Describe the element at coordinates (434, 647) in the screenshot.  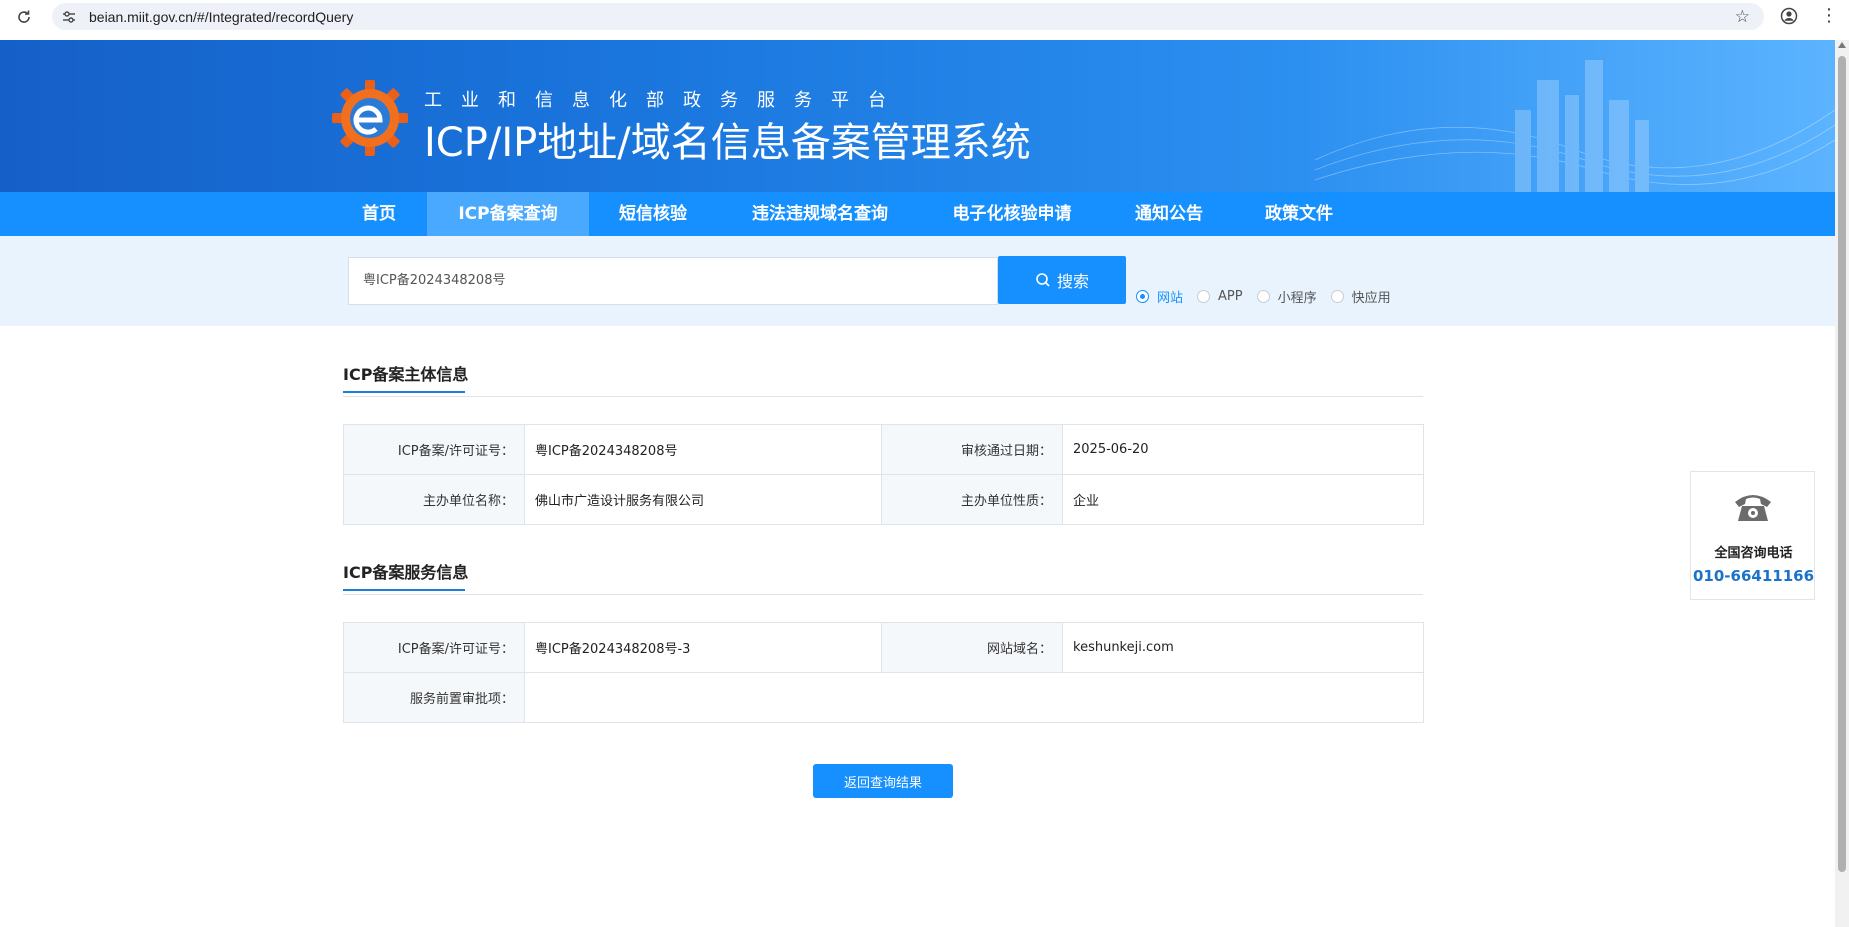
I see `label-service-license-no: ICP备案/许可证号：` at that location.